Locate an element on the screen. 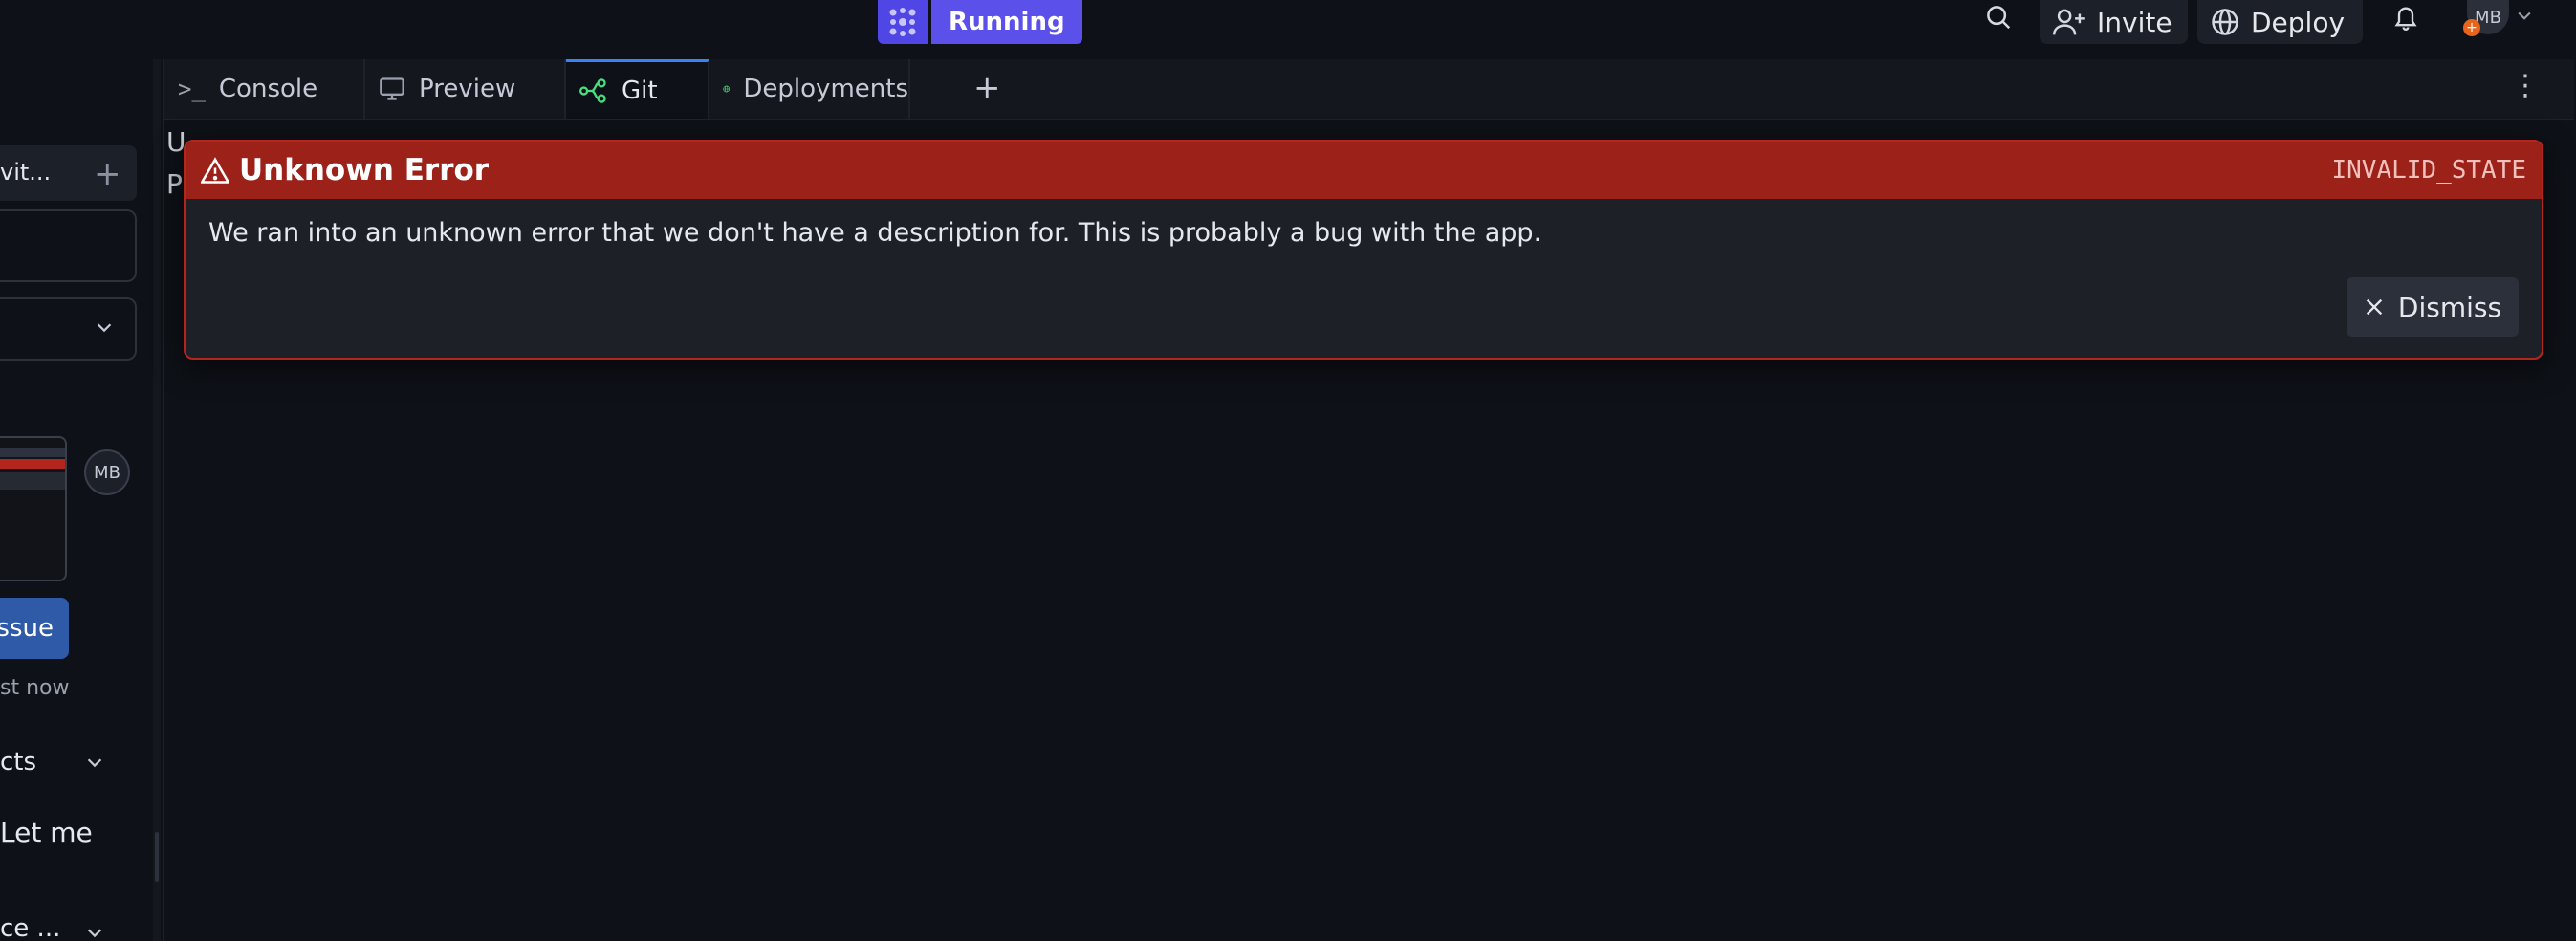 This screenshot has width=2576, height=941. error-title: Unknown Error is located at coordinates (364, 170).